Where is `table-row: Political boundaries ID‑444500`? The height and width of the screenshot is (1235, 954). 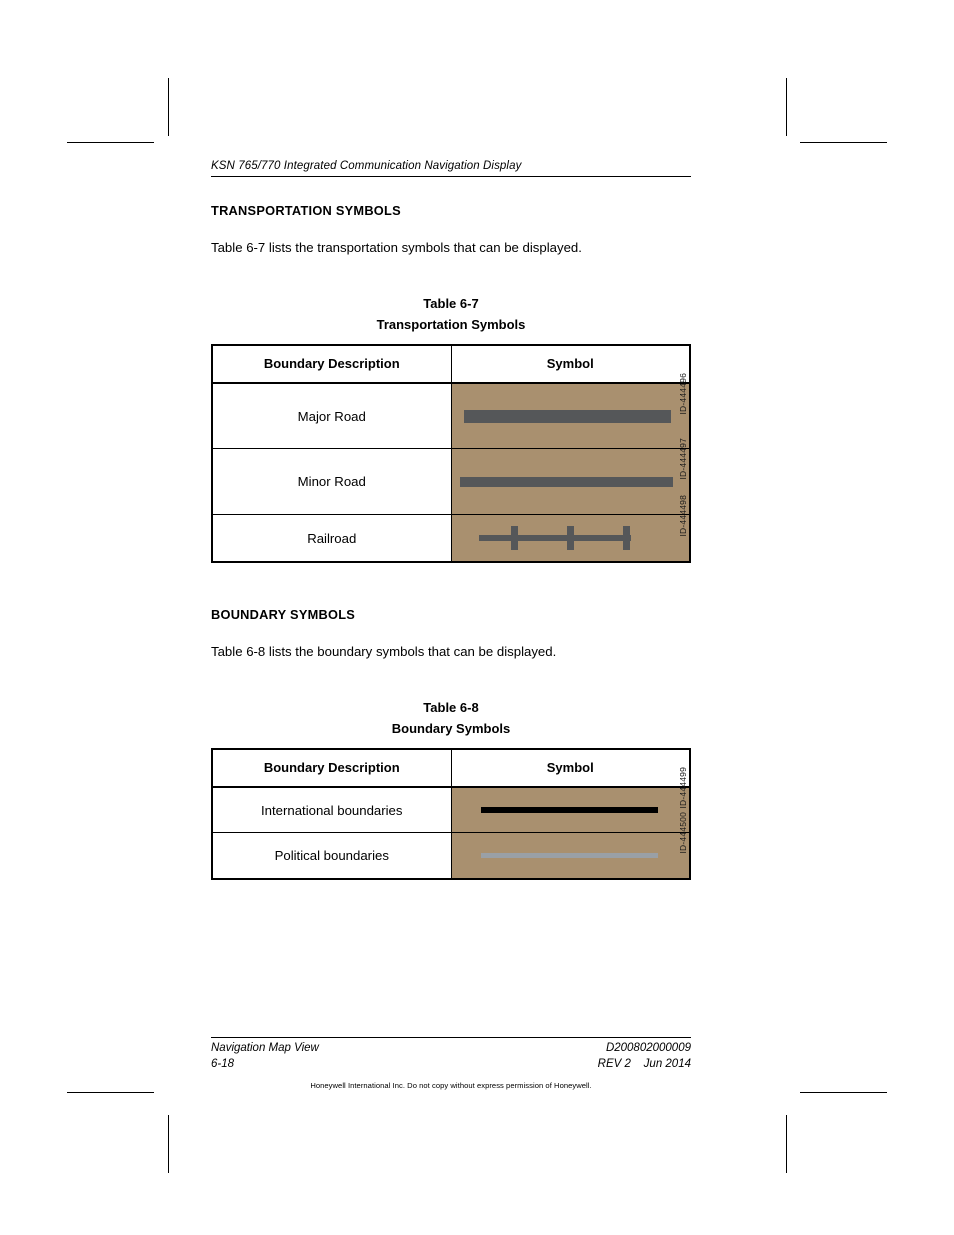 table-row: Political boundaries ID‑444500 is located at coordinates (451, 846).